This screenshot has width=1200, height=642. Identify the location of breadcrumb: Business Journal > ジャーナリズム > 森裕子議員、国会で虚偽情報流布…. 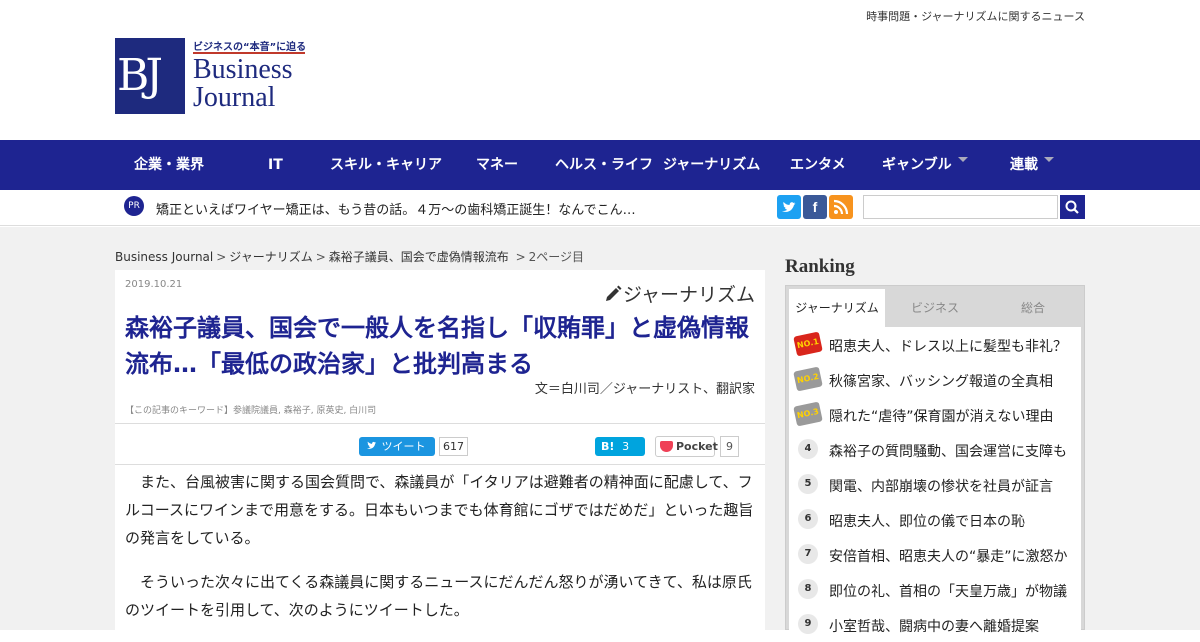
(350, 257).